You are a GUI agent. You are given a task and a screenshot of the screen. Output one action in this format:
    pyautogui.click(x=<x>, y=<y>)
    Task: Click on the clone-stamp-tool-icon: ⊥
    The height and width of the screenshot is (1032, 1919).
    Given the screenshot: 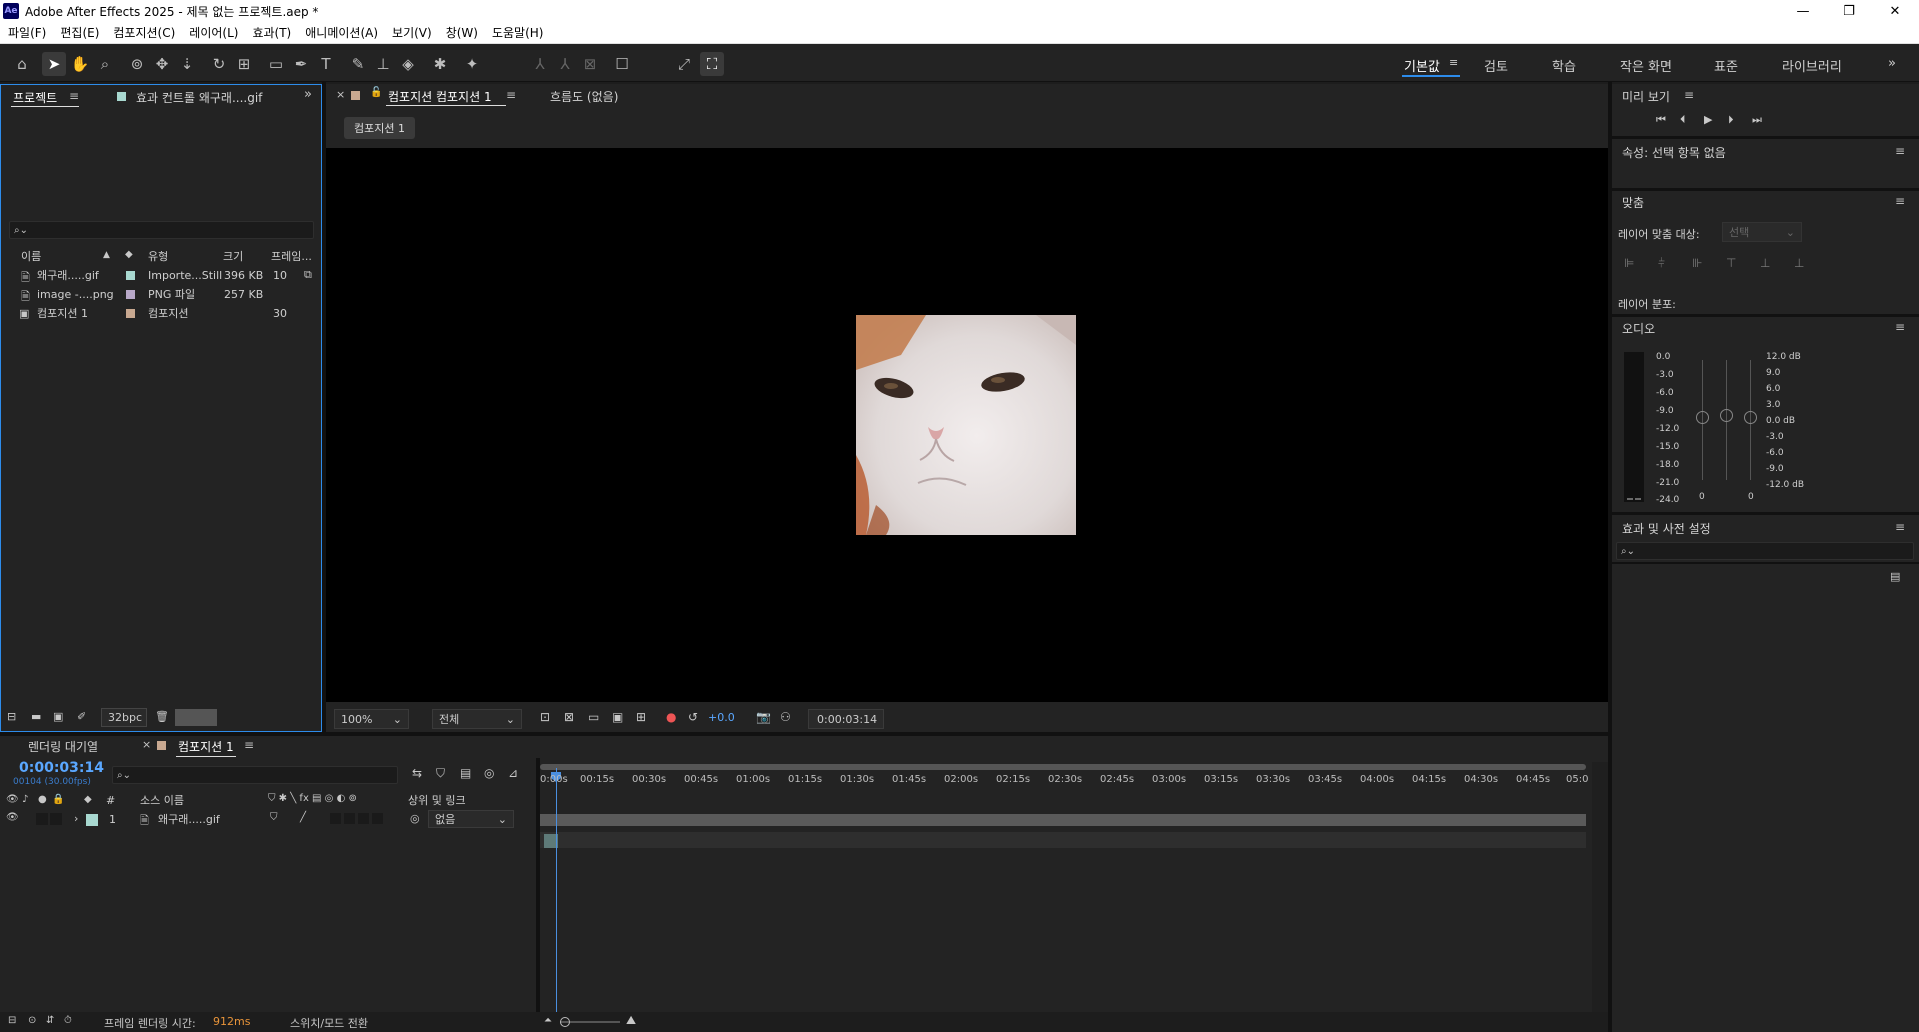 What is the action you would take?
    pyautogui.click(x=383, y=64)
    